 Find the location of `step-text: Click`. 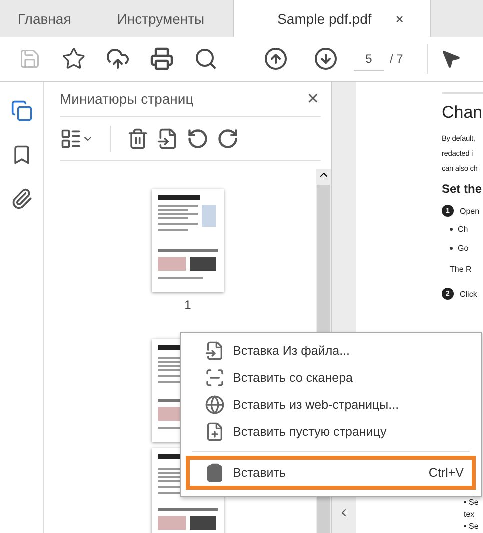

step-text: Click is located at coordinates (469, 294).